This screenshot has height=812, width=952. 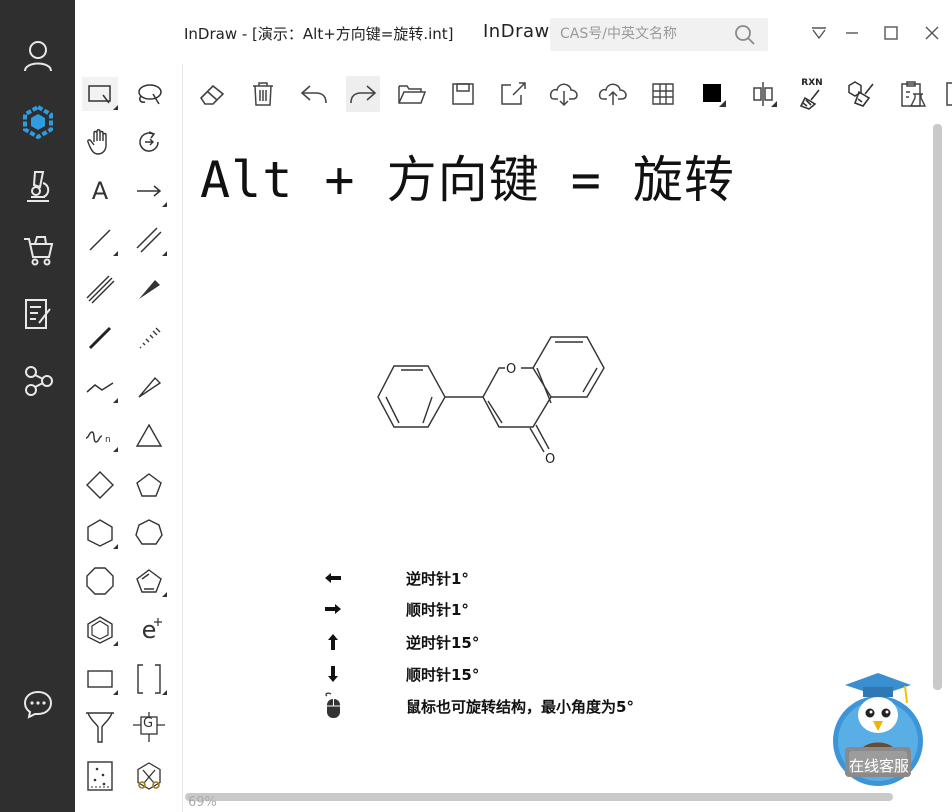 What do you see at coordinates (947, 94) in the screenshot?
I see `overflow-icon` at bounding box center [947, 94].